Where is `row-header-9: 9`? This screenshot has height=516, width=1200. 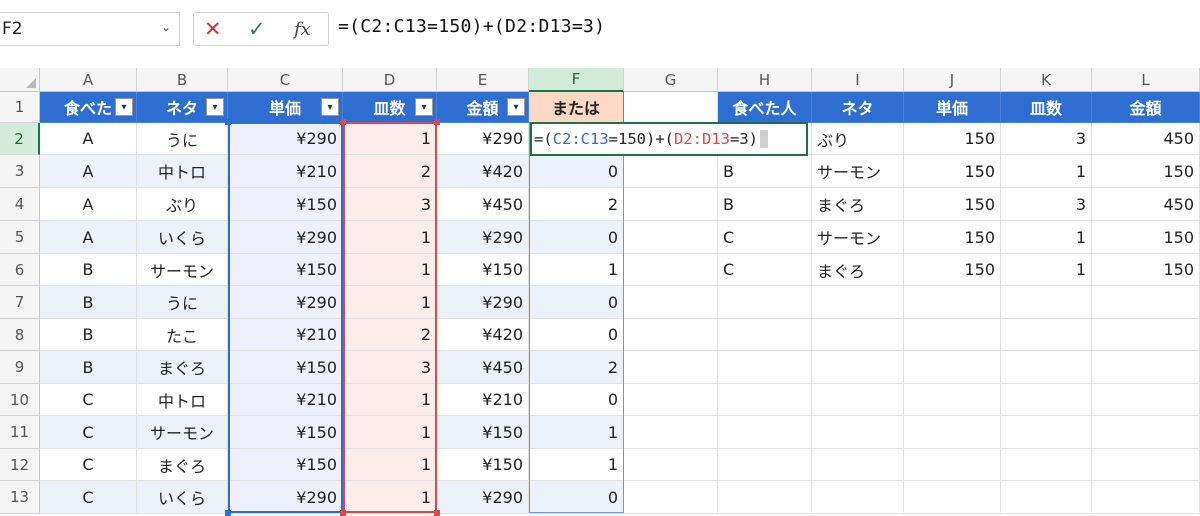 row-header-9: 9 is located at coordinates (20, 367).